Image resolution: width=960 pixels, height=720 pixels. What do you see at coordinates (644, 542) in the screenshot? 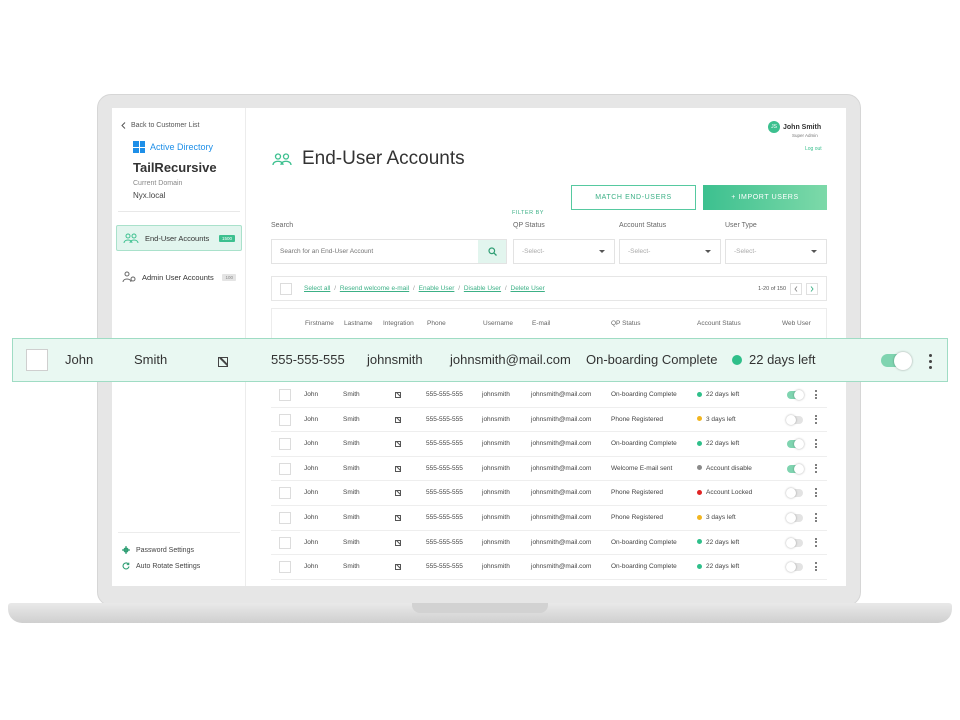
I see `qp-status-cell: On-boarding Complete` at bounding box center [644, 542].